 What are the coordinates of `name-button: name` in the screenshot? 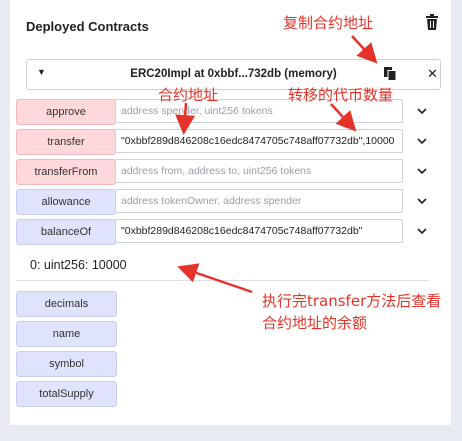 It's located at (66, 334).